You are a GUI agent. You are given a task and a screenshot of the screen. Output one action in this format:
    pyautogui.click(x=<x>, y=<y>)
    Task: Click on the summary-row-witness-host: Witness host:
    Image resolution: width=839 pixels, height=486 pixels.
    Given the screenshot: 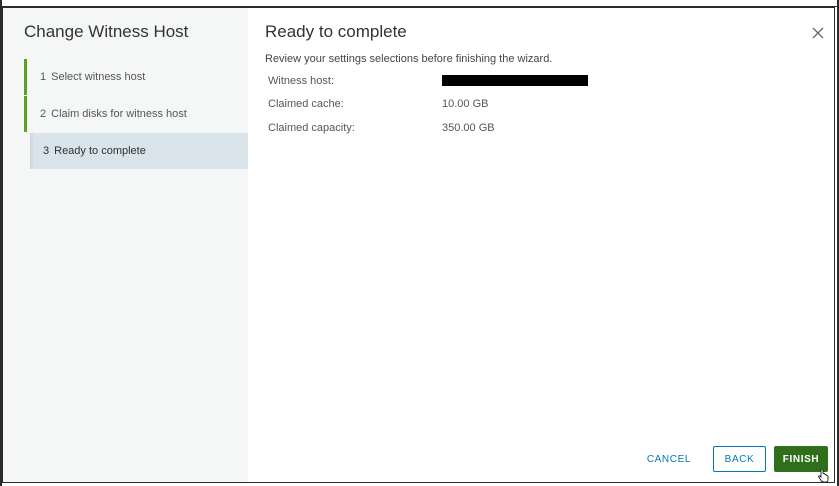 What is the action you would take?
    pyautogui.click(x=428, y=81)
    